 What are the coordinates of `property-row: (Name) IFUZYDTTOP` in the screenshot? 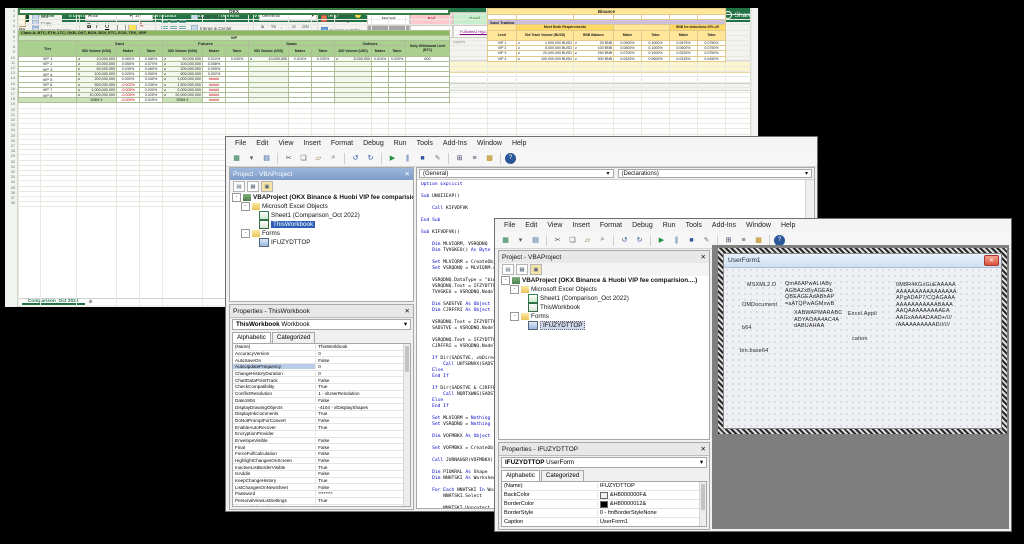 It's located at (604, 486).